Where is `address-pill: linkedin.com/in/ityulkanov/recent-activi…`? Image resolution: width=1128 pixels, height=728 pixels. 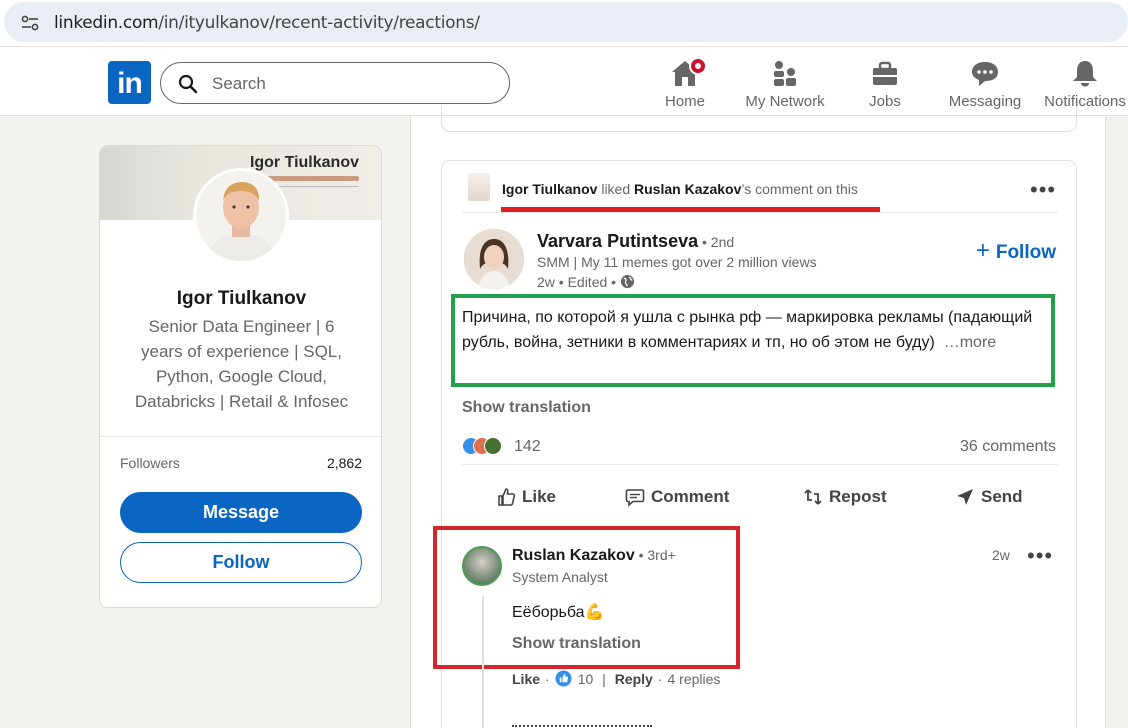
address-pill: linkedin.com/in/ityulkanov/recent-activi… is located at coordinates (566, 22).